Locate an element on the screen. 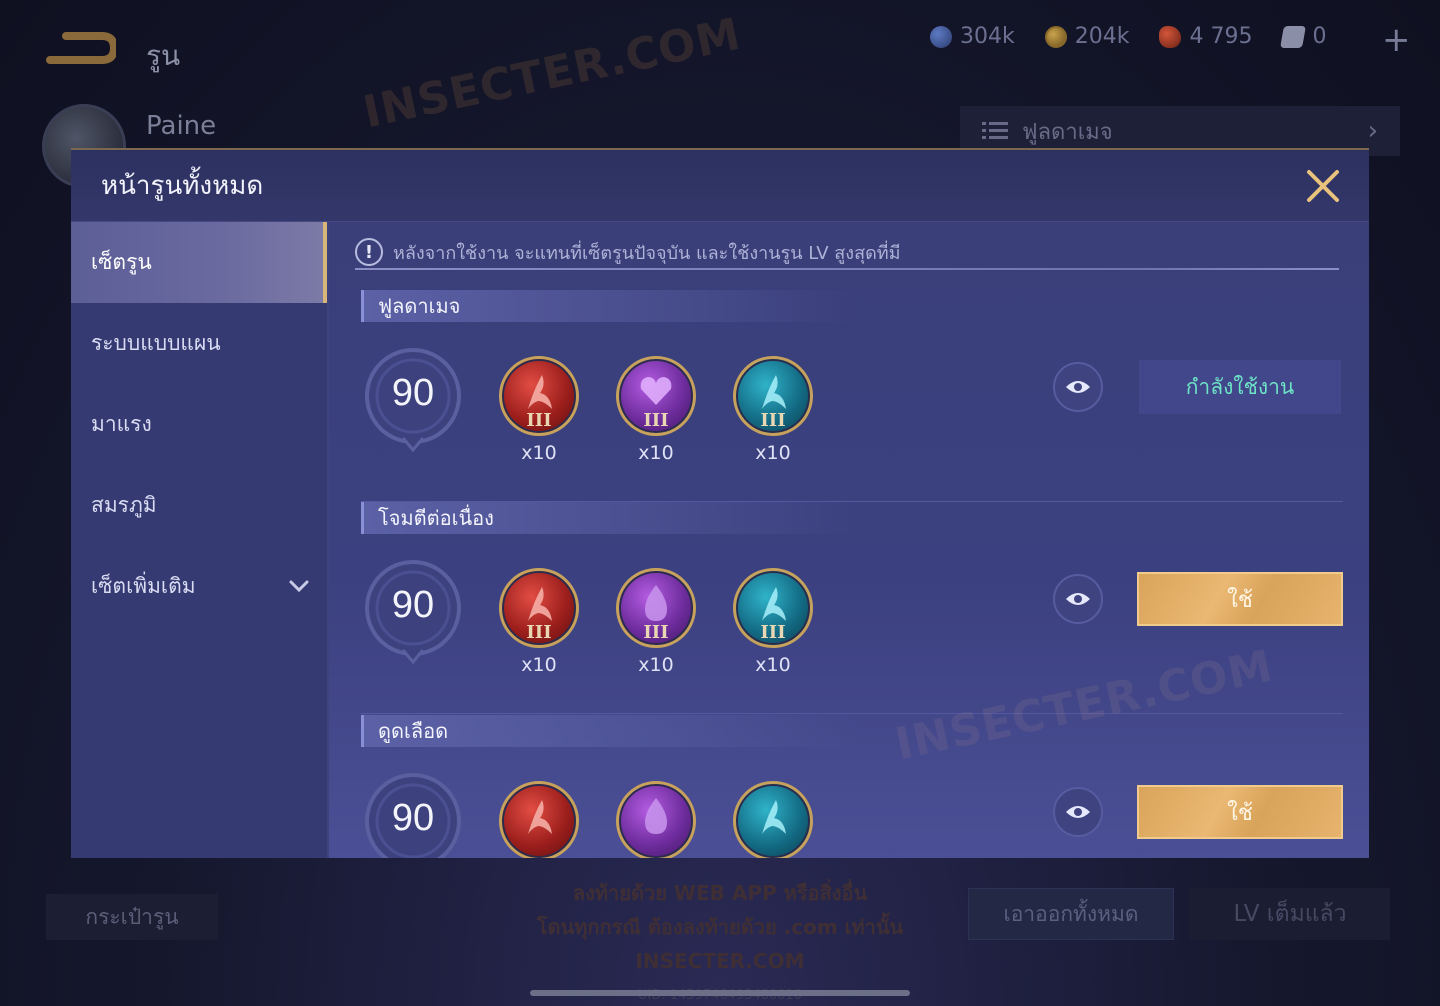 The height and width of the screenshot is (1006, 1440). currency-fragments: 4 795 is located at coordinates (1205, 36).